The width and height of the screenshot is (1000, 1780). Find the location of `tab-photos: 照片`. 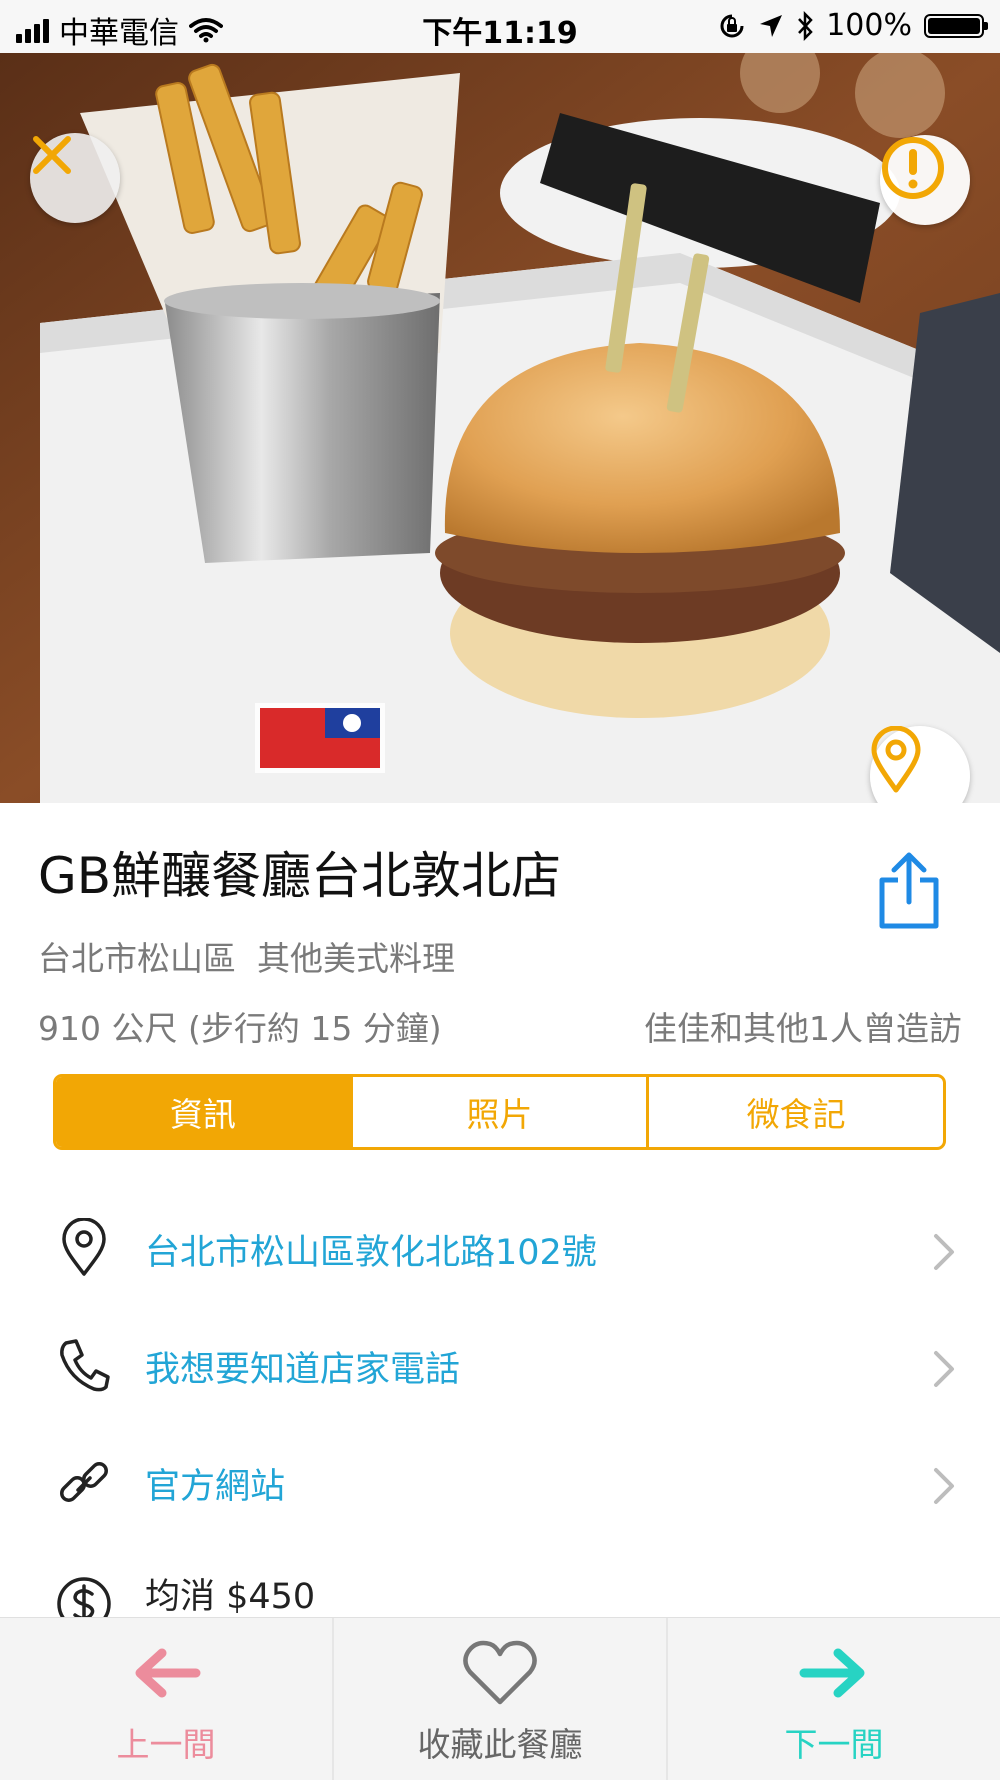

tab-photos: 照片 is located at coordinates (498, 1112).